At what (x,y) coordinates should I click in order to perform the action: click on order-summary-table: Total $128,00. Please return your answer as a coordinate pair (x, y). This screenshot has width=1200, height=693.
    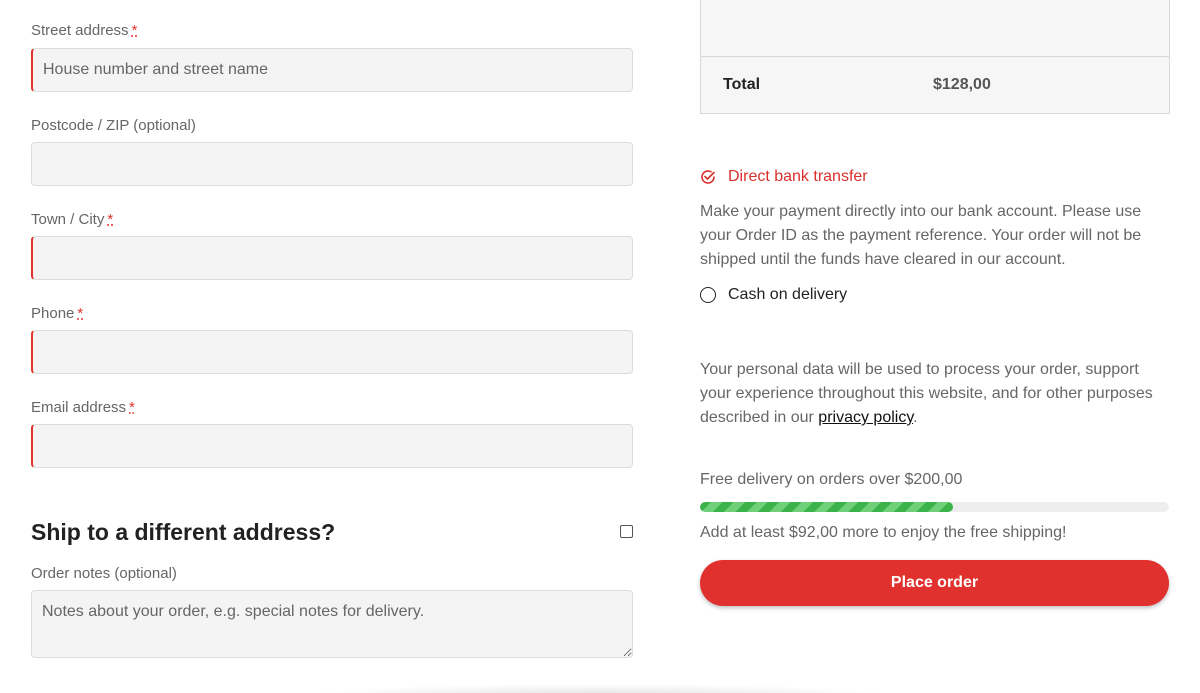
    Looking at the image, I should click on (935, 57).